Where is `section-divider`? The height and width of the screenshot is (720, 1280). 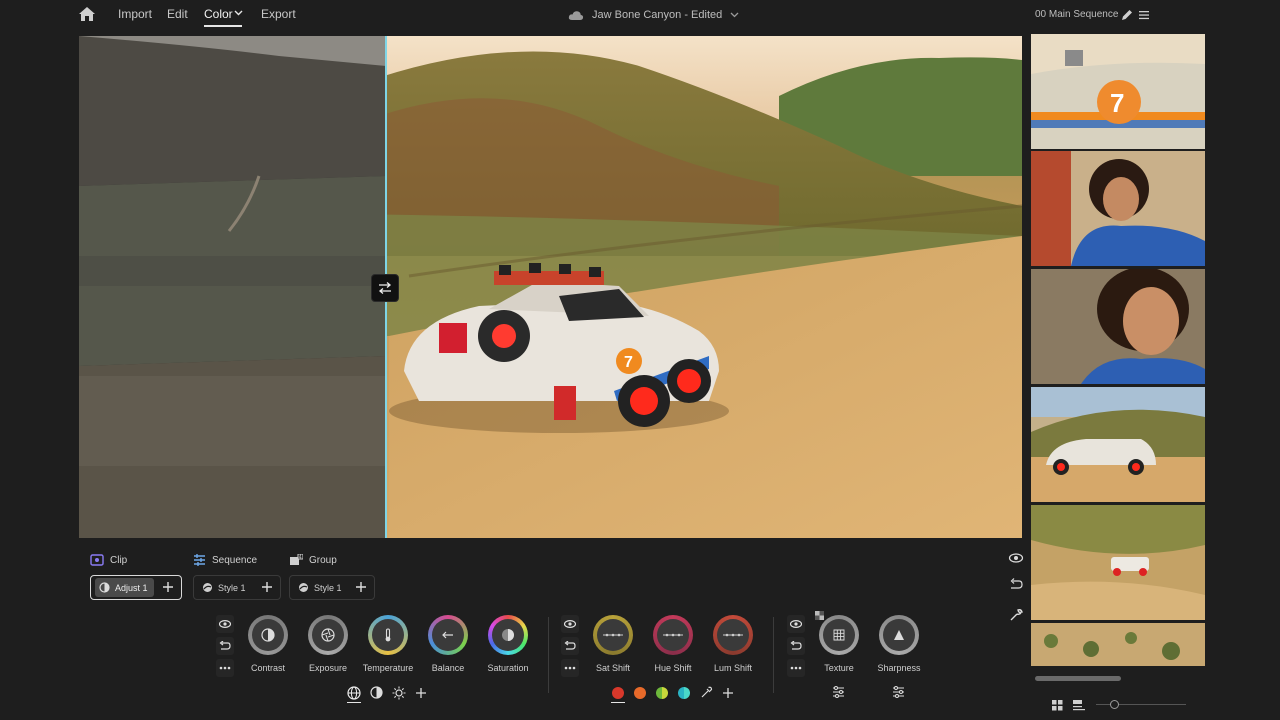 section-divider is located at coordinates (548, 655).